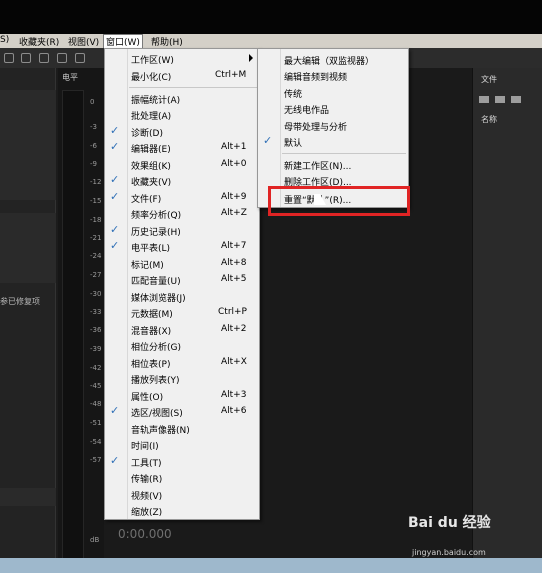  I want to click on menu-label: 时间(I), so click(145, 447).